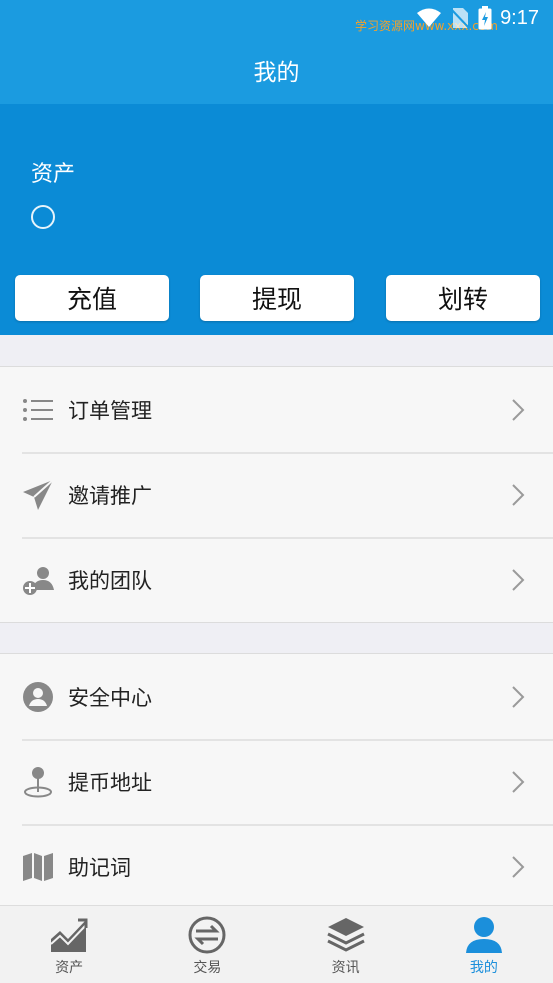  What do you see at coordinates (484, 935) in the screenshot?
I see `user-icon` at bounding box center [484, 935].